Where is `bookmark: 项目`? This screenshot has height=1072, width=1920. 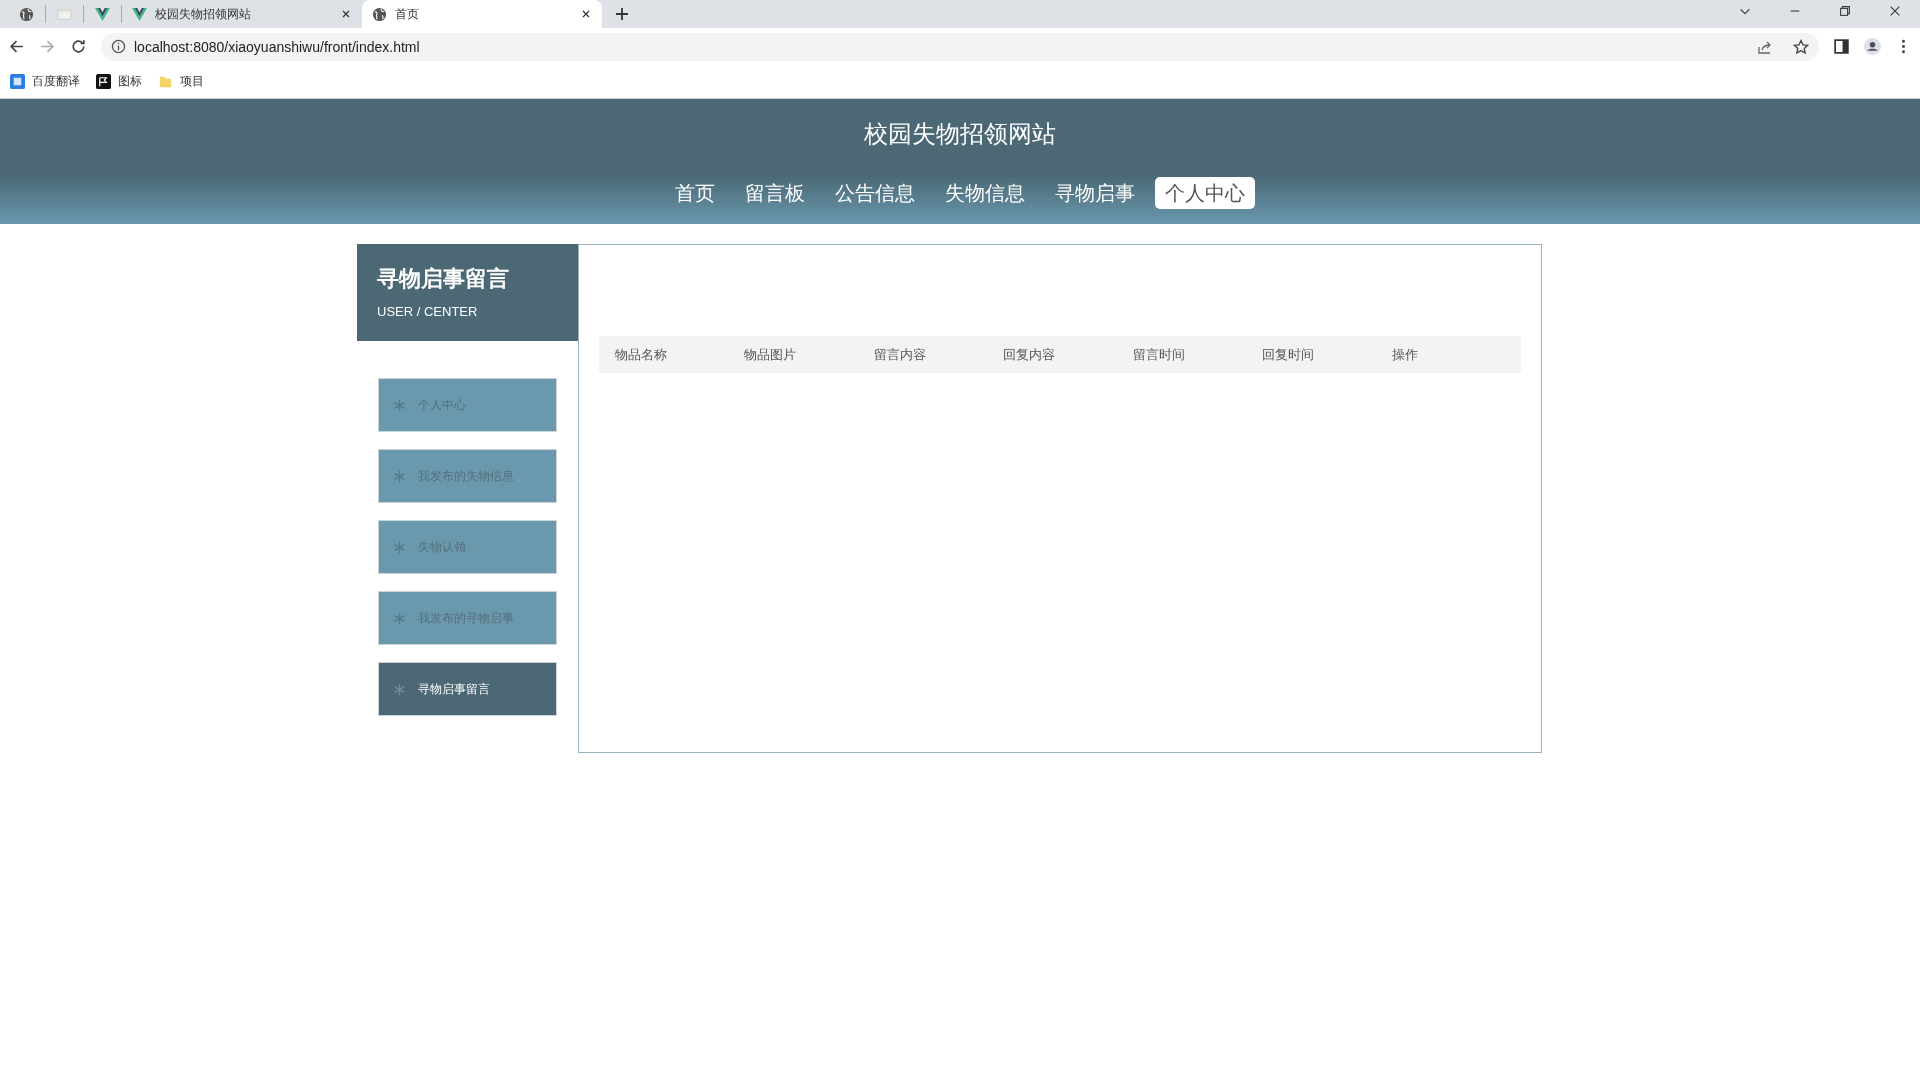 bookmark: 项目 is located at coordinates (181, 81).